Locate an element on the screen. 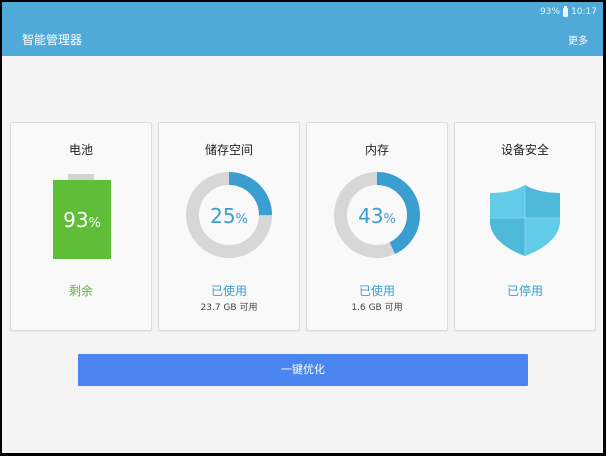 The image size is (606, 456). memory-value: 43% is located at coordinates (377, 216).